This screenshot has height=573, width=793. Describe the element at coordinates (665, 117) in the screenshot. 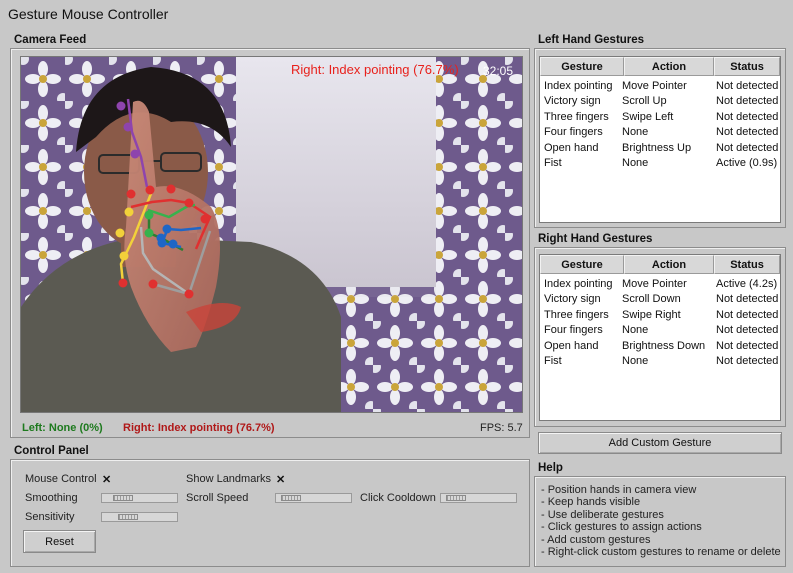

I see `action-cell: Swipe Left` at that location.